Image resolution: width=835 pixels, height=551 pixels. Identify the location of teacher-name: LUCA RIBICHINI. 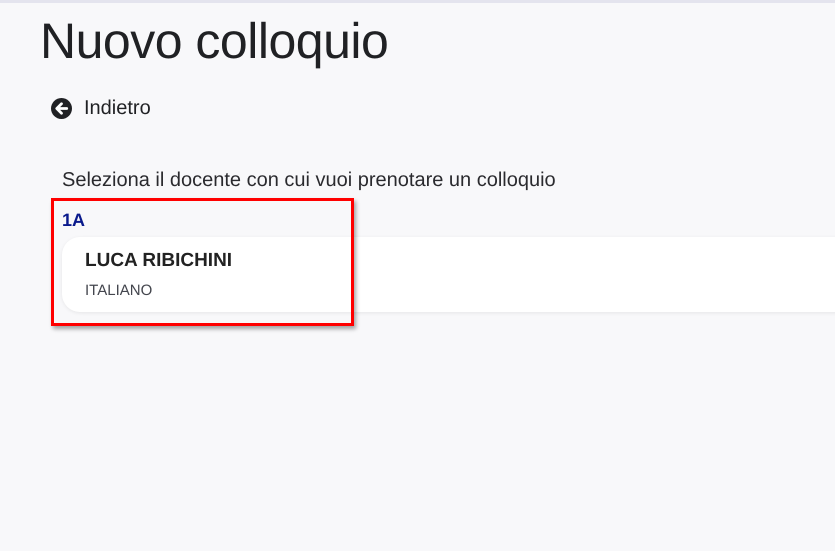
(159, 261).